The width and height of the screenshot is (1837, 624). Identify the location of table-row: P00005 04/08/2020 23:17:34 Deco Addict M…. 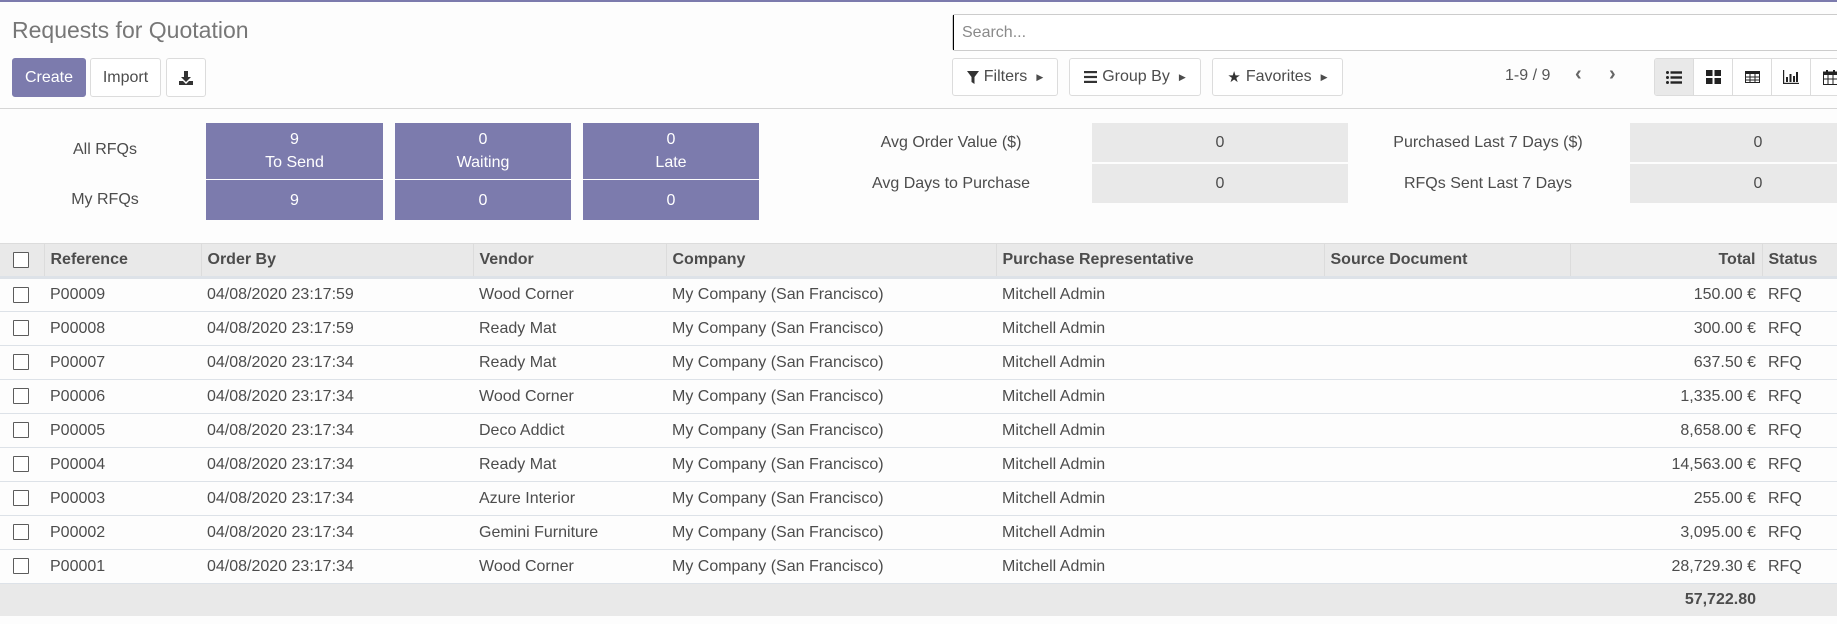
(918, 430).